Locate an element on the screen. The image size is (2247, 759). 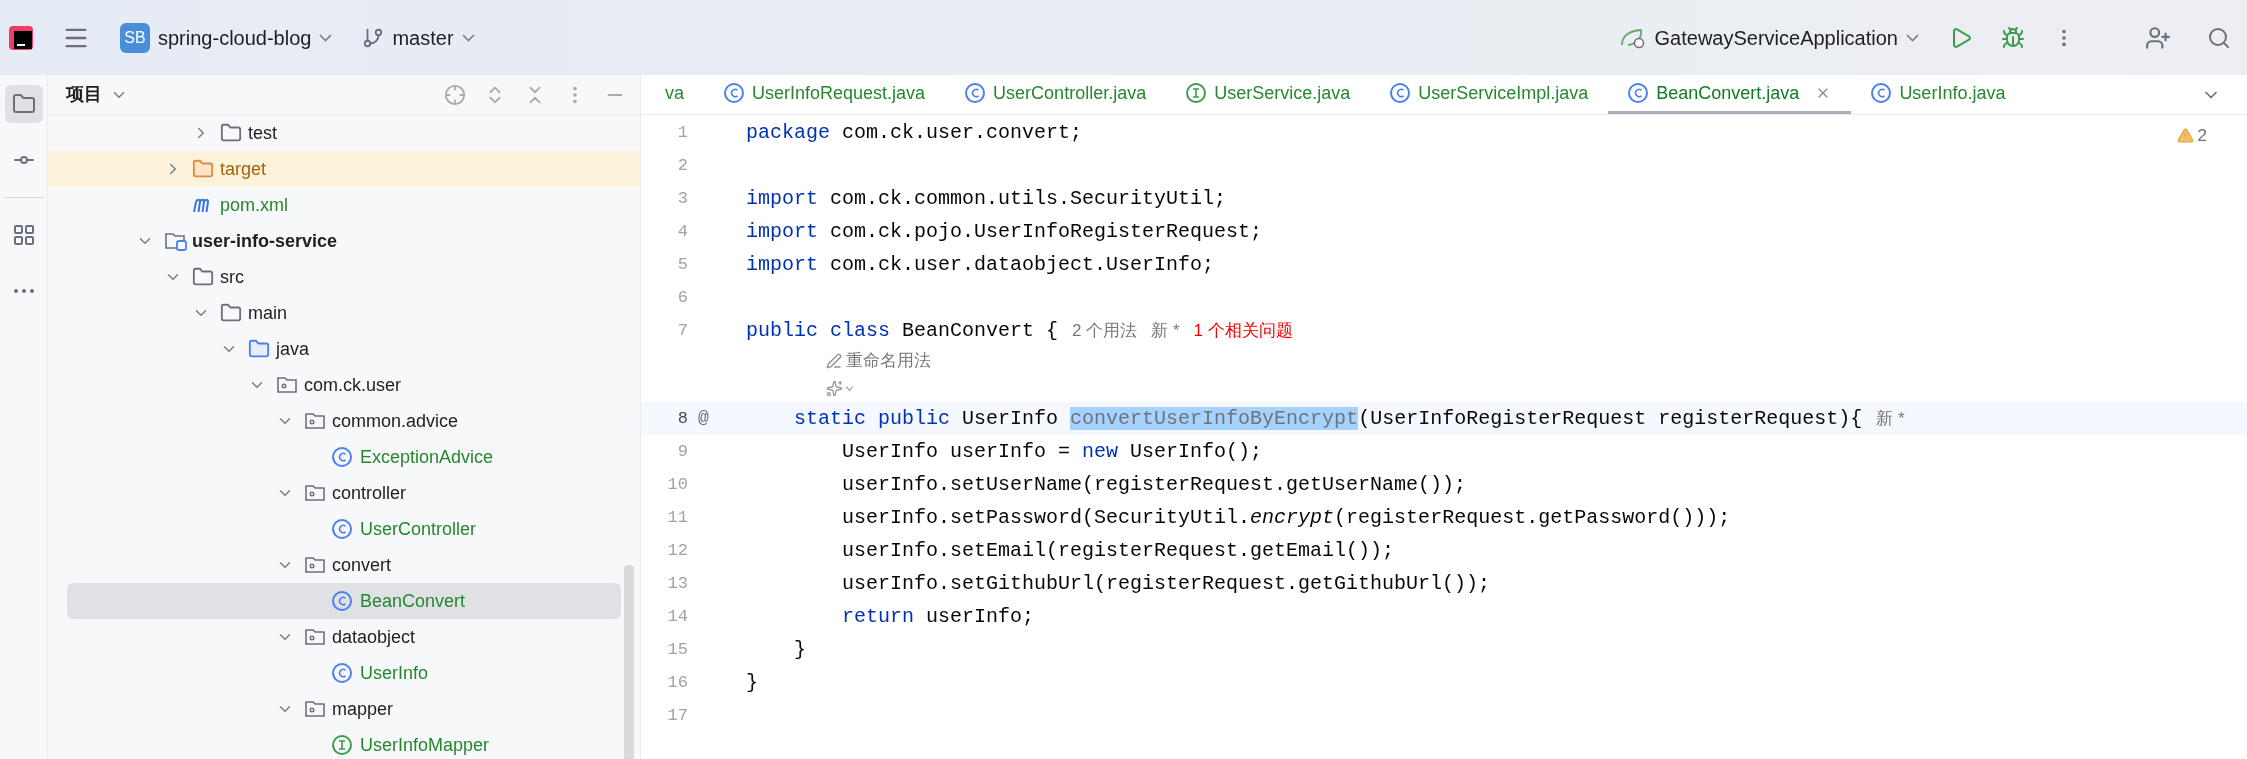
line-number: 15 is located at coordinates (677, 649).